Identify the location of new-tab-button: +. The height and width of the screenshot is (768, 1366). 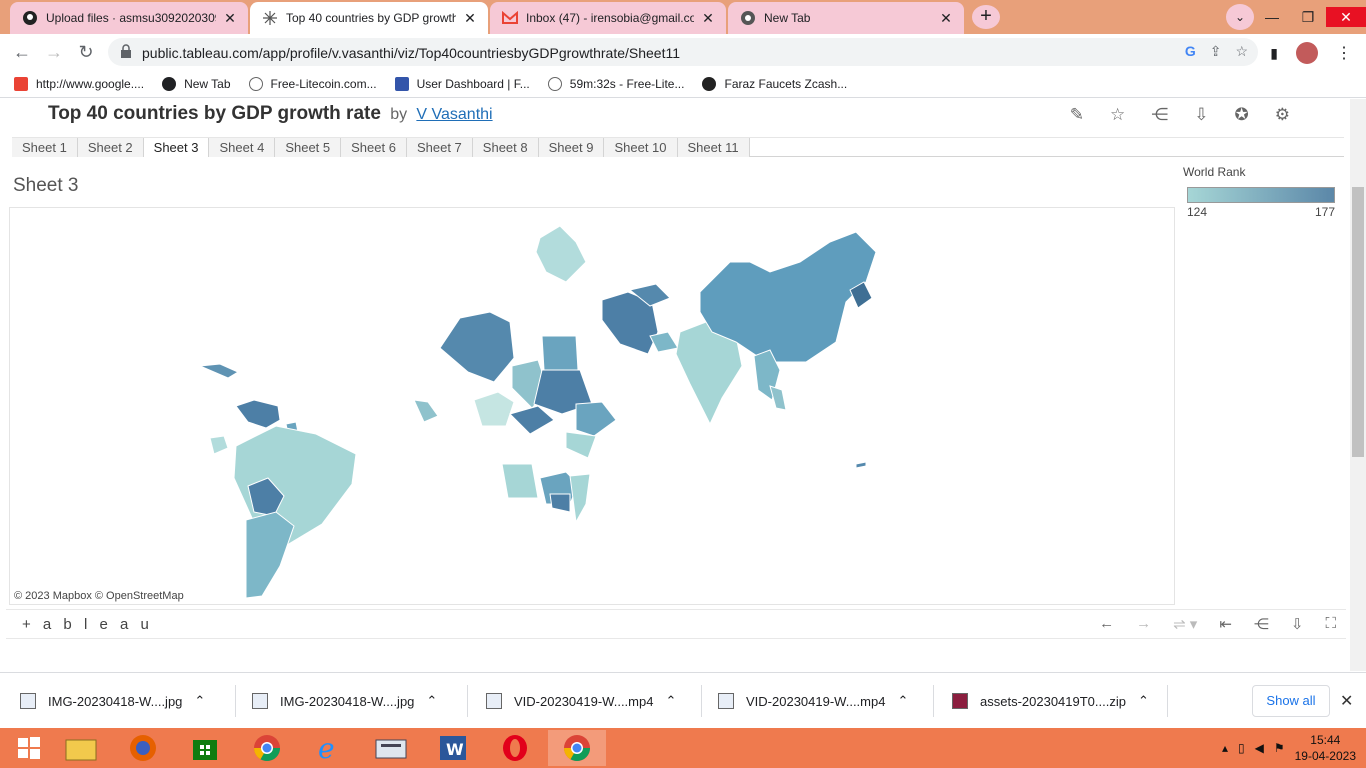
(986, 17).